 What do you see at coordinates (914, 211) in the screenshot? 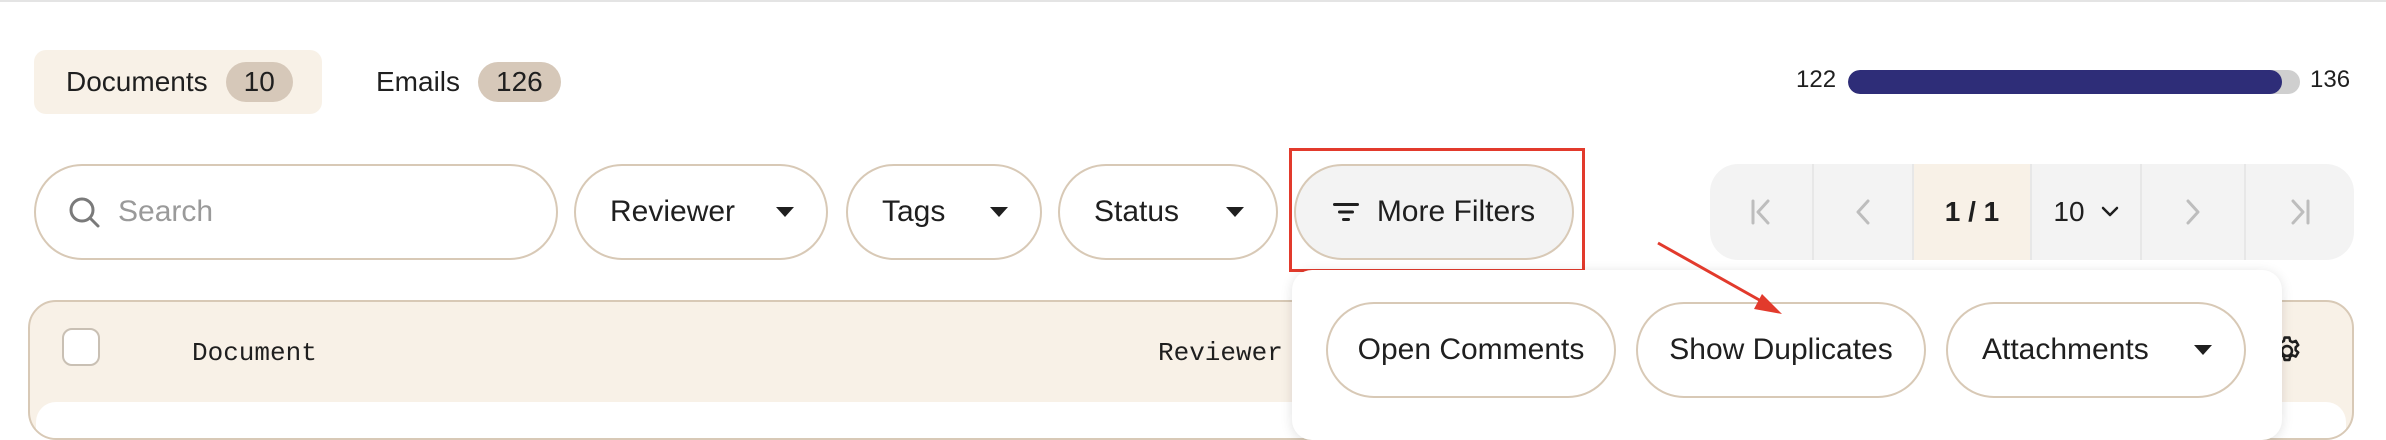
I see `tags-filter-label: Tags` at bounding box center [914, 211].